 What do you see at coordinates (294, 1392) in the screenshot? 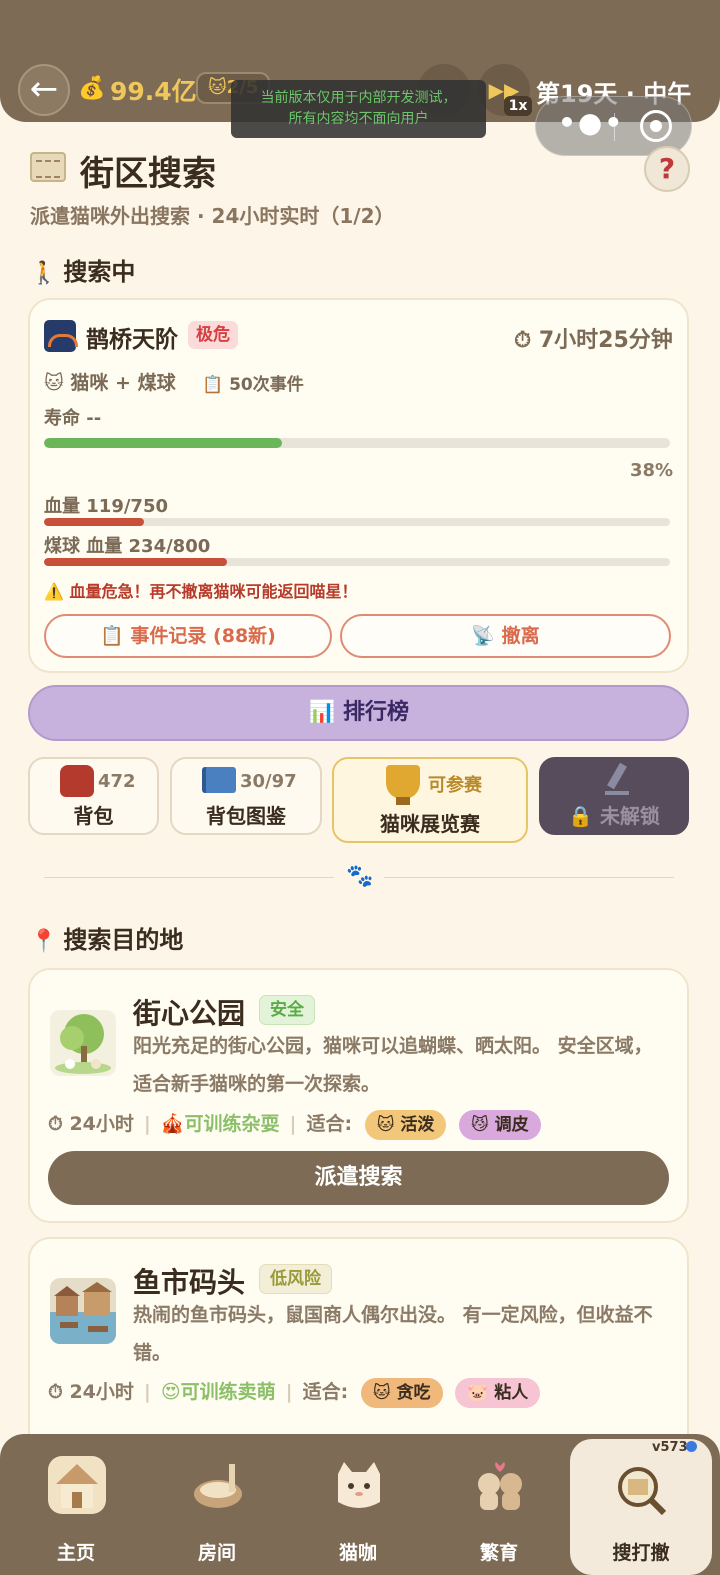
I see `destination-meta: ⏱ 24小时 | 😍可训练卖萌 | 适合: 🐱 贪吃 🐷 粘人` at bounding box center [294, 1392].